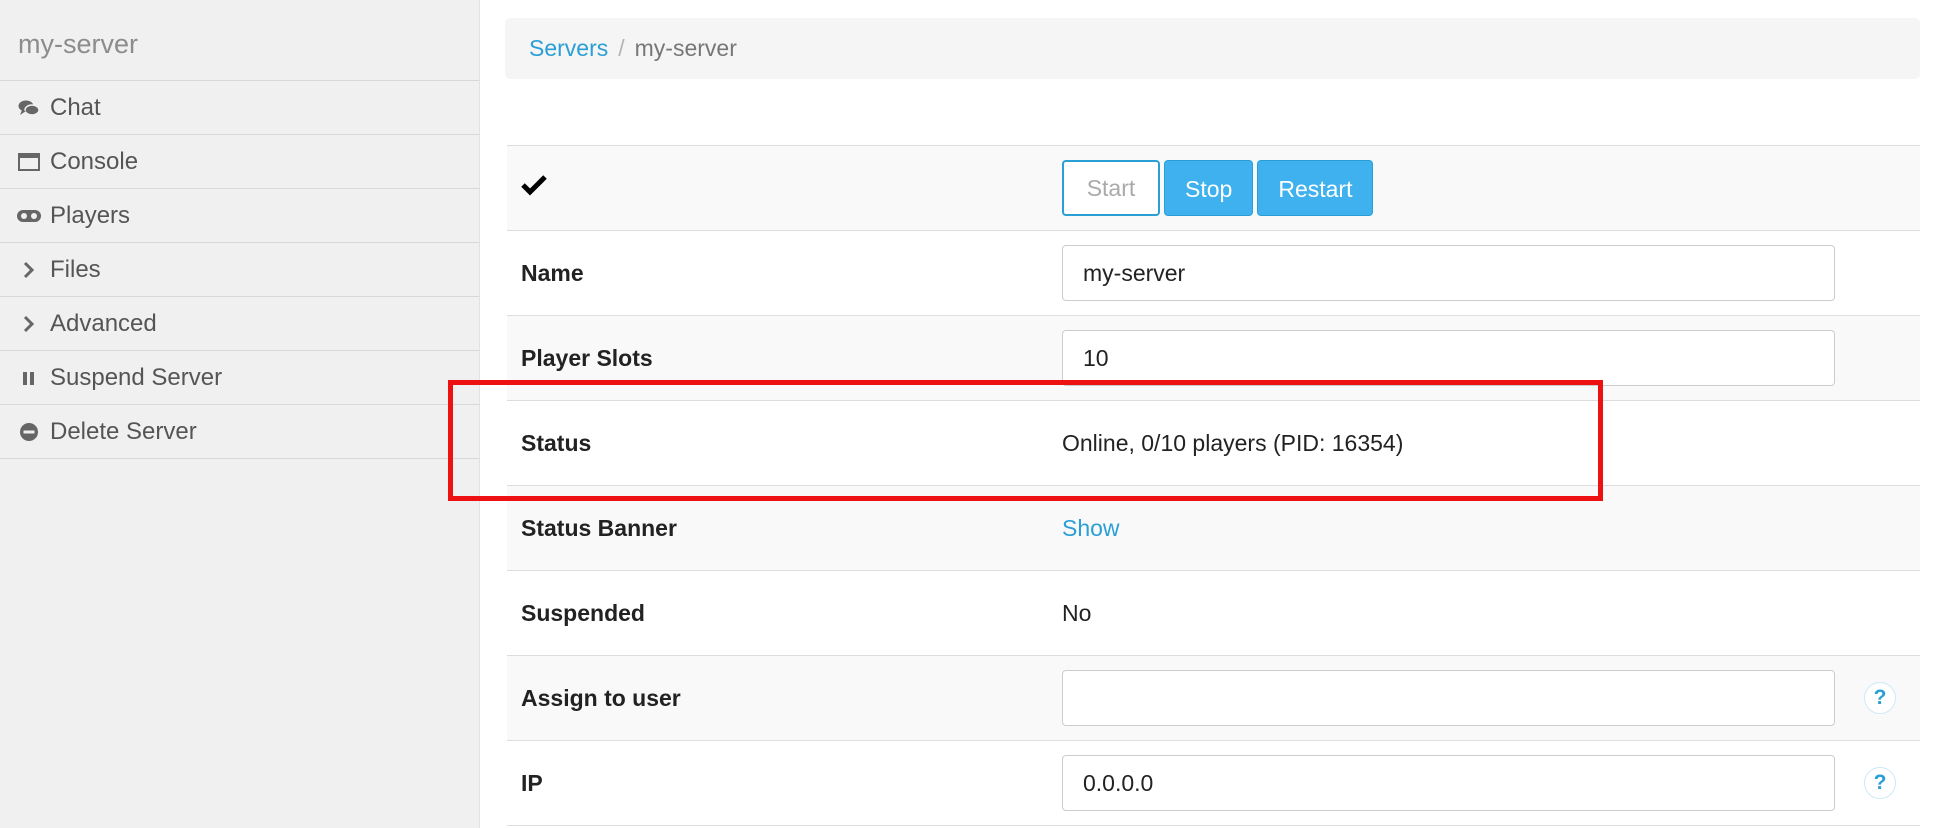  Describe the element at coordinates (239, 108) in the screenshot. I see `sidebar-item-chat: Chat` at that location.